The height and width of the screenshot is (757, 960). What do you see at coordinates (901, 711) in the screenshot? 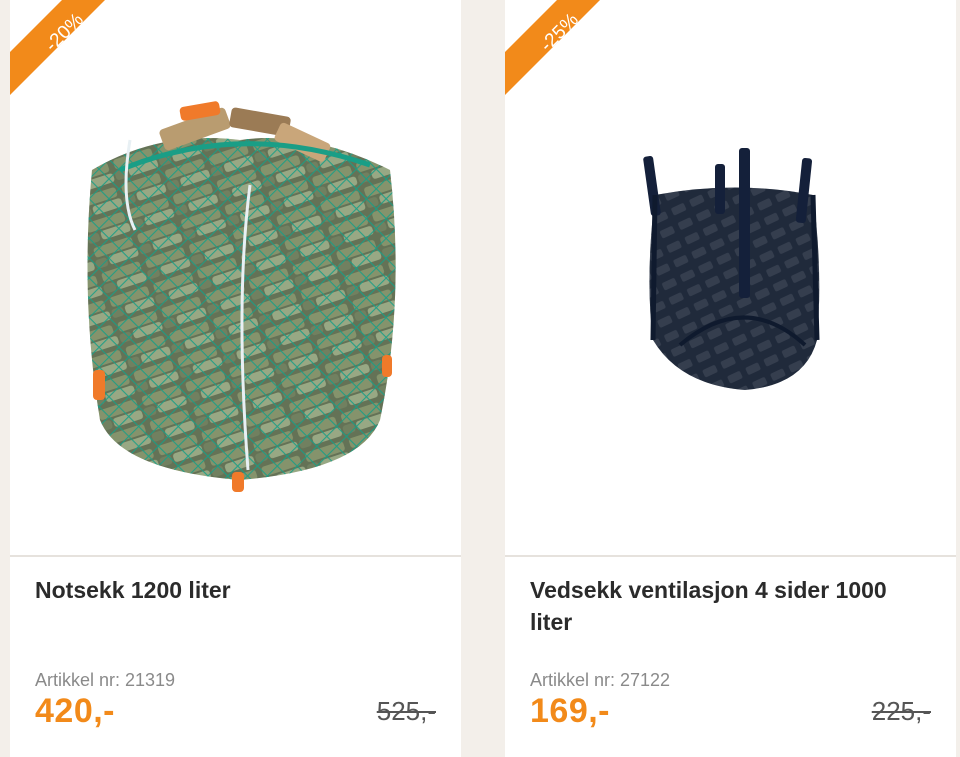
I see `product-old-price: 225,-` at bounding box center [901, 711].